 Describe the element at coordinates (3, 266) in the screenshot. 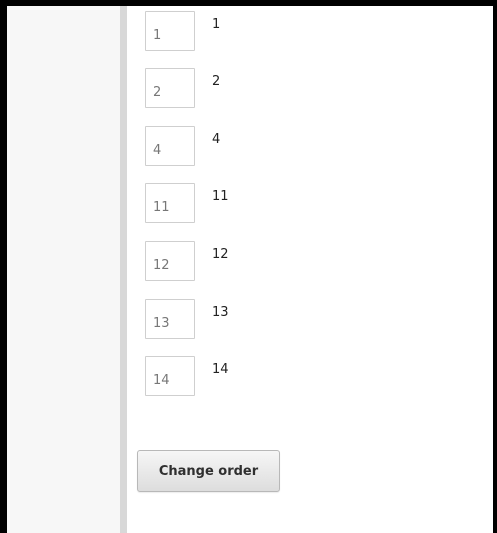

I see `window-frame-left` at that location.